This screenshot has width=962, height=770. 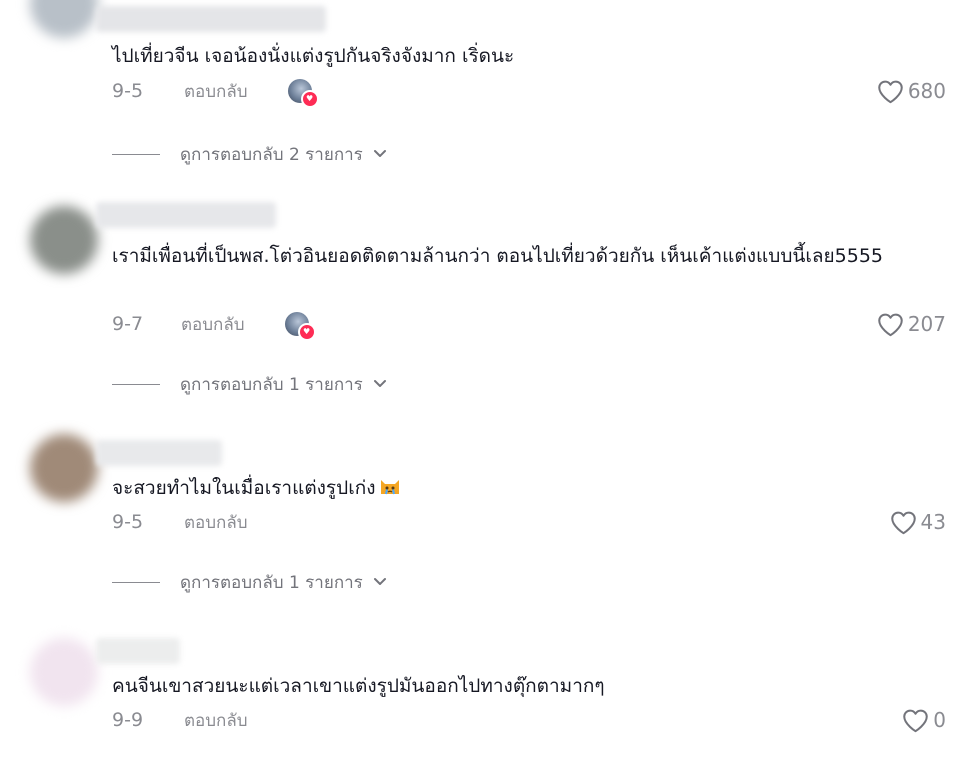 What do you see at coordinates (926, 324) in the screenshot?
I see `like-count: 207` at bounding box center [926, 324].